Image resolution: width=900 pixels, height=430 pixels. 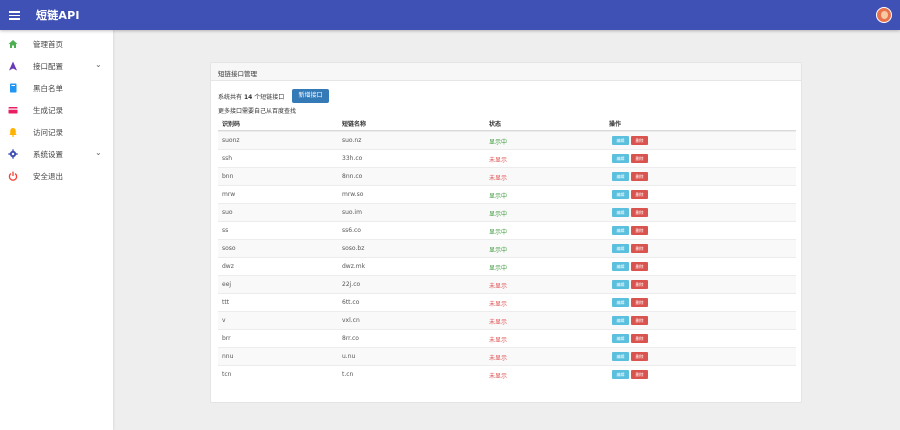 What do you see at coordinates (450, 15) in the screenshot?
I see `top-app-bar: 短链API` at bounding box center [450, 15].